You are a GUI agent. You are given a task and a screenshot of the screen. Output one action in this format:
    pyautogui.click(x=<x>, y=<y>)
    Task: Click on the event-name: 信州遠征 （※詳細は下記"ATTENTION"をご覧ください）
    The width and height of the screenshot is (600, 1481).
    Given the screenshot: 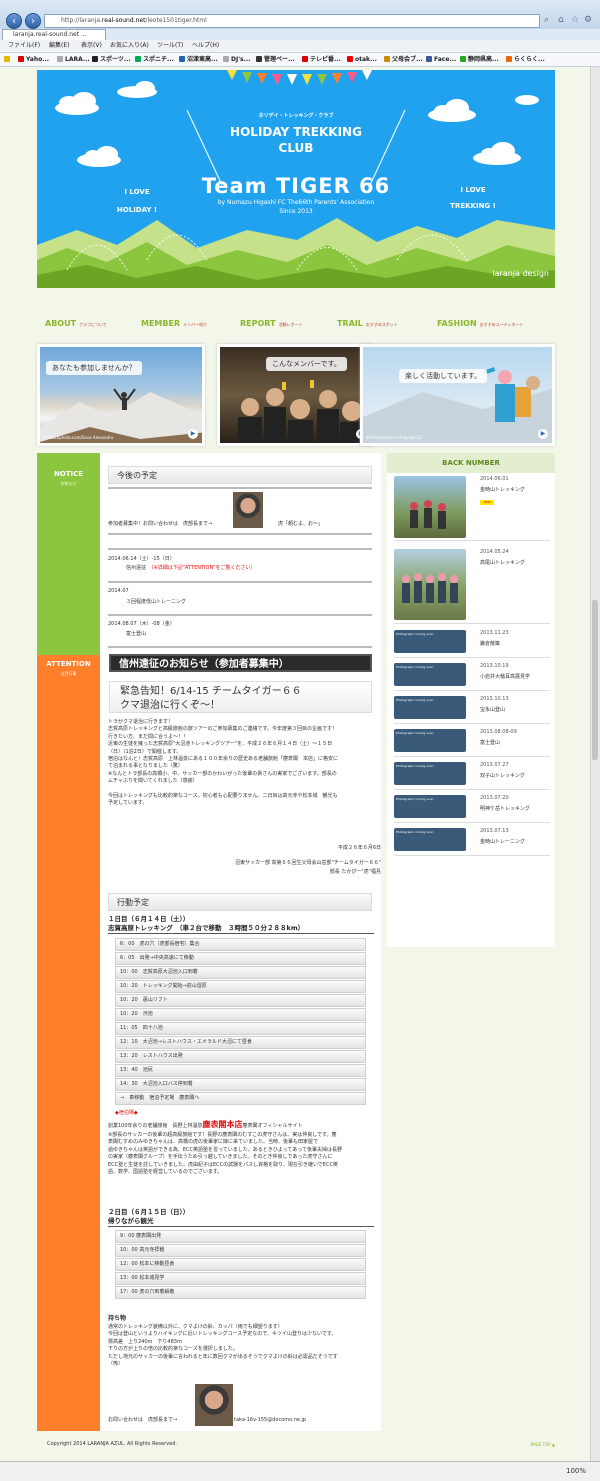 What is the action you would take?
    pyautogui.click(x=191, y=568)
    